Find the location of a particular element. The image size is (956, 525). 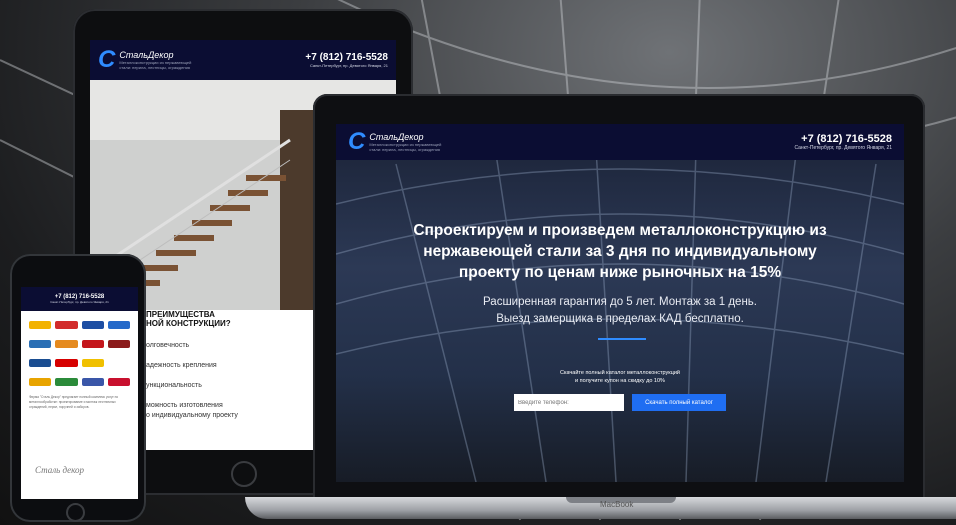

phone-home-button is located at coordinates (75, 512).